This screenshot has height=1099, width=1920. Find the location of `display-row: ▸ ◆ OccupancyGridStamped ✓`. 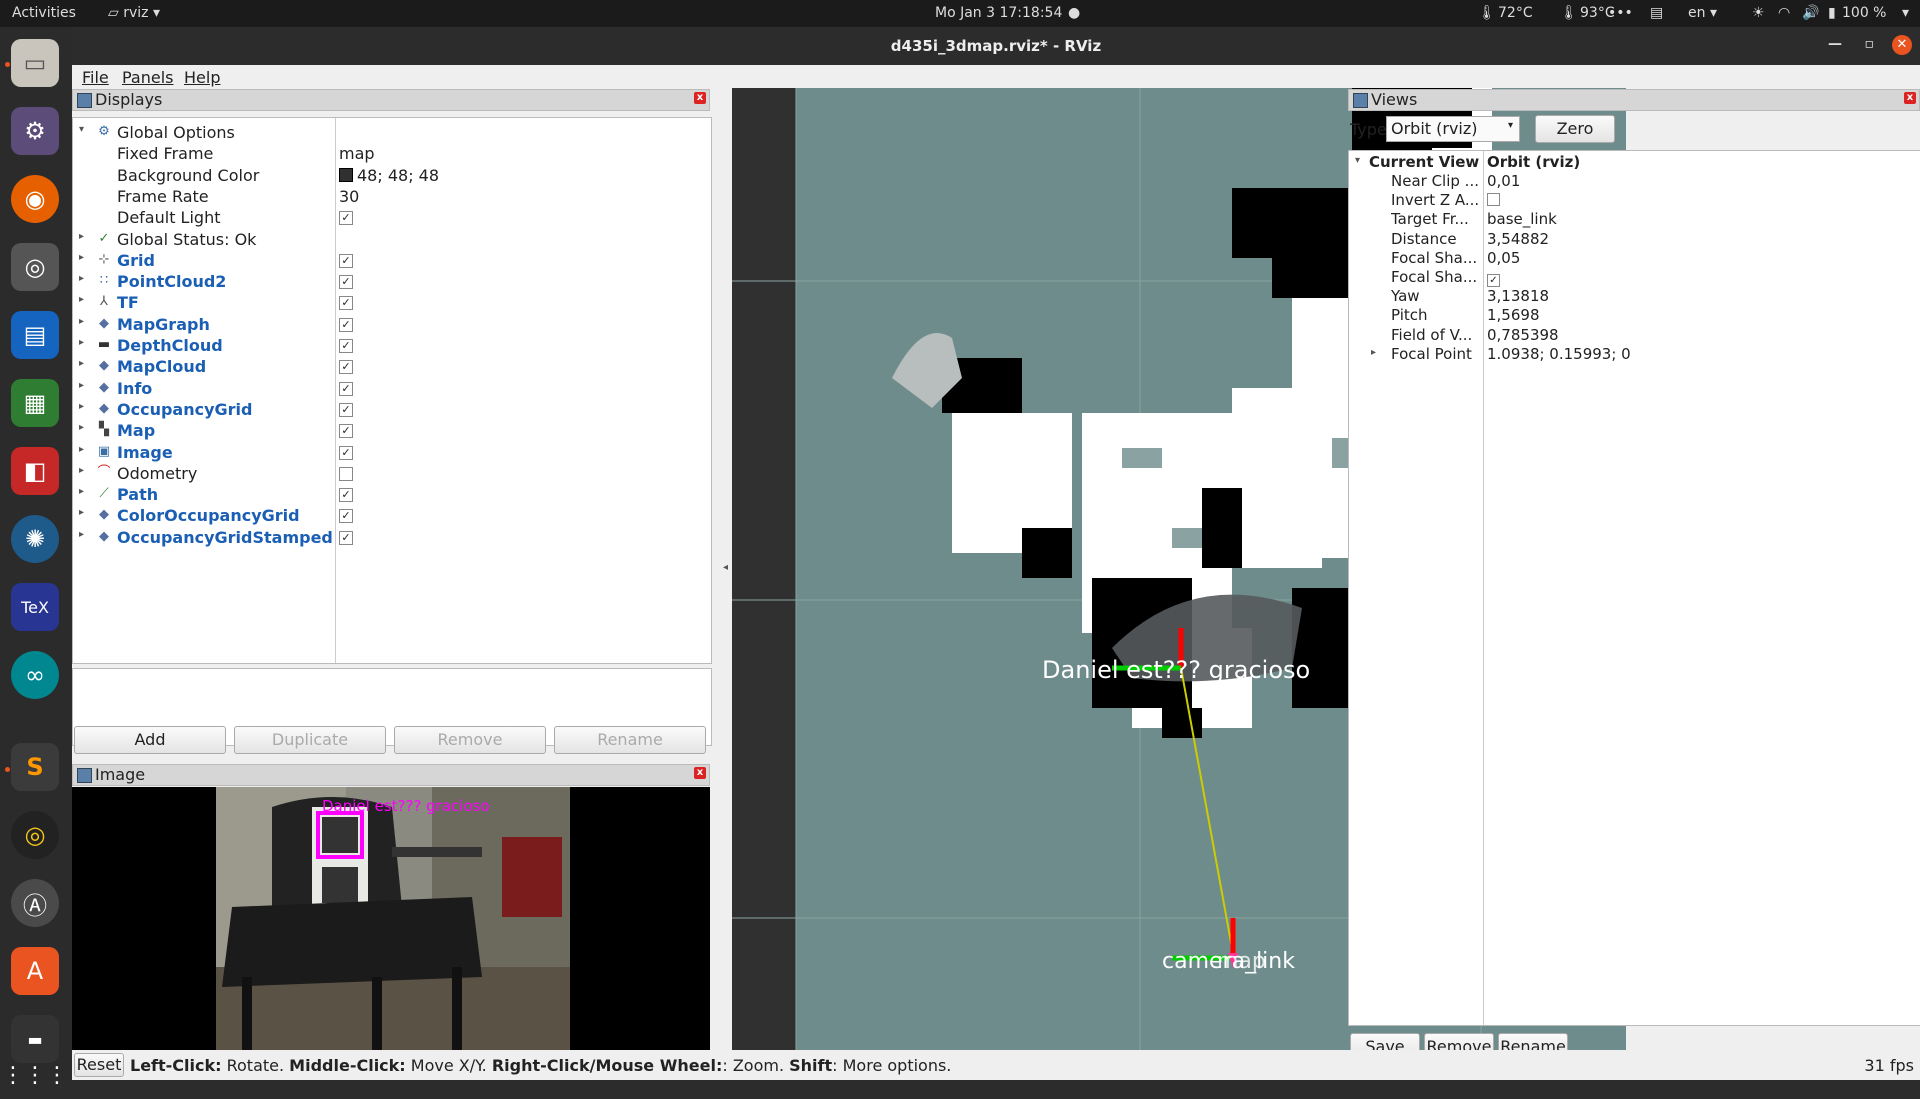

display-row: ▸ ◆ OccupancyGridStamped ✓ is located at coordinates (392, 537).